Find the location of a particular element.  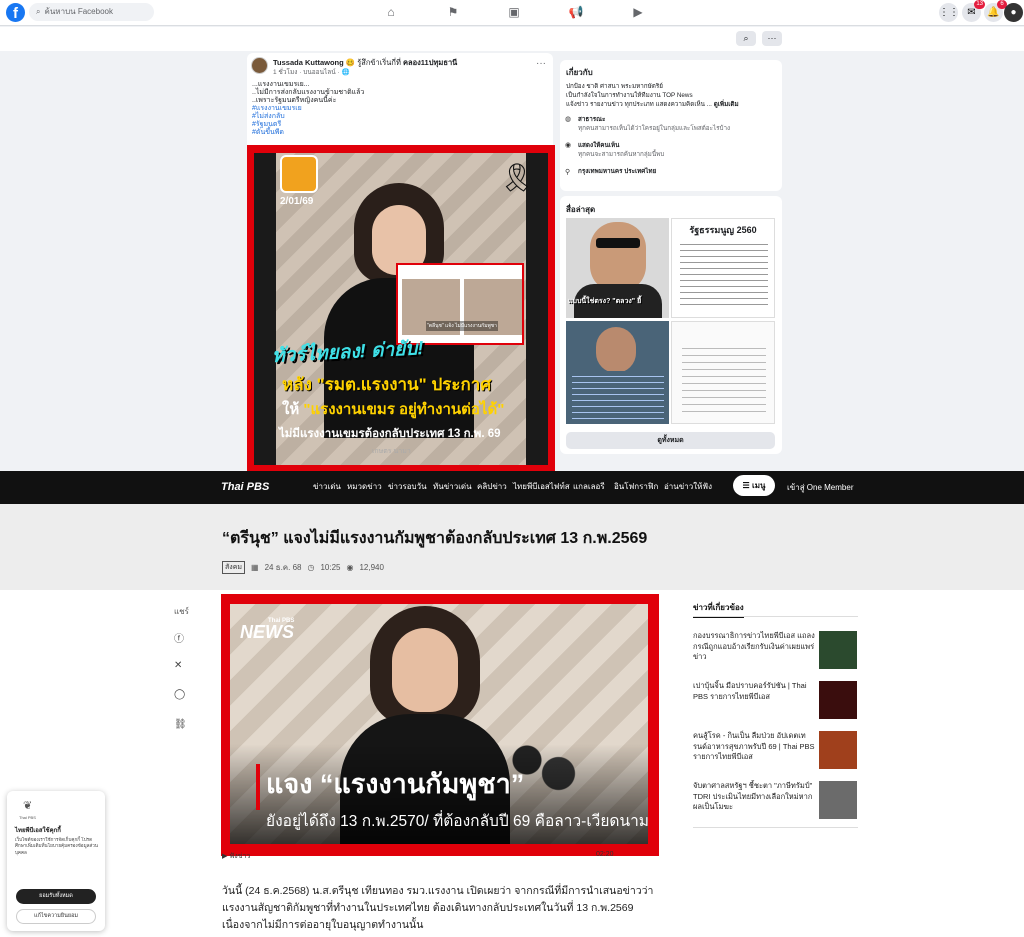

search-icon: ⌕ is located at coordinates (38, 11).